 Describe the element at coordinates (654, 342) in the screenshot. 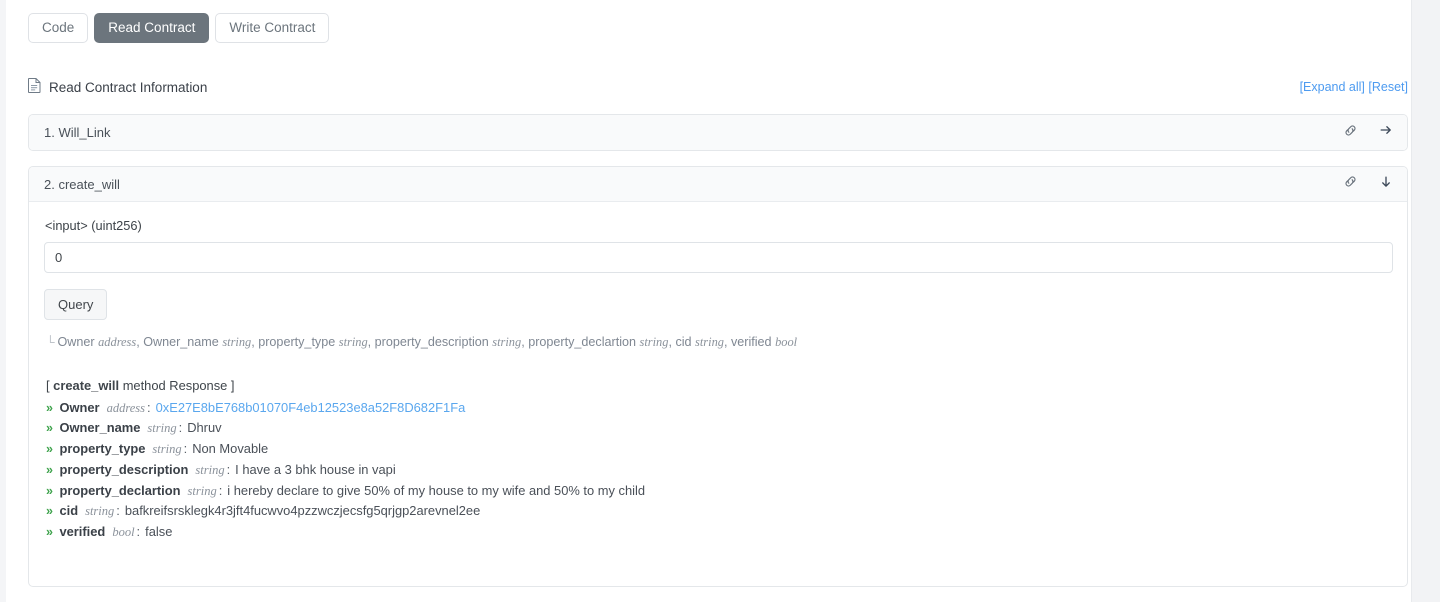

I see `signature-type-property-declartion: string` at that location.